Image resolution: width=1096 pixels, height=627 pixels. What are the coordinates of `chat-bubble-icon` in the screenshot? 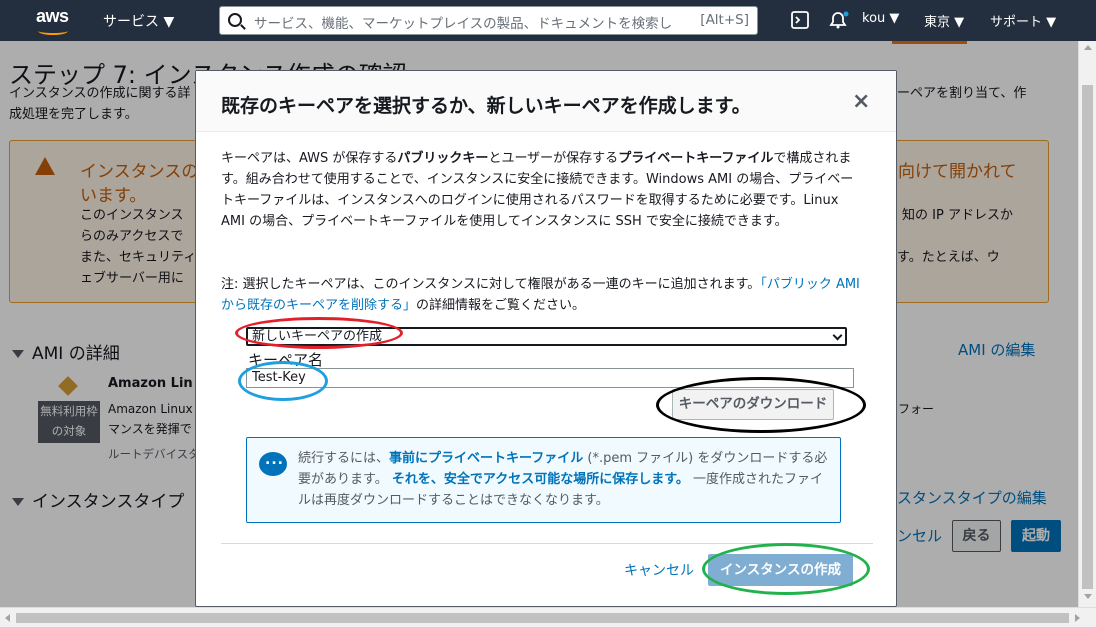 It's located at (273, 464).